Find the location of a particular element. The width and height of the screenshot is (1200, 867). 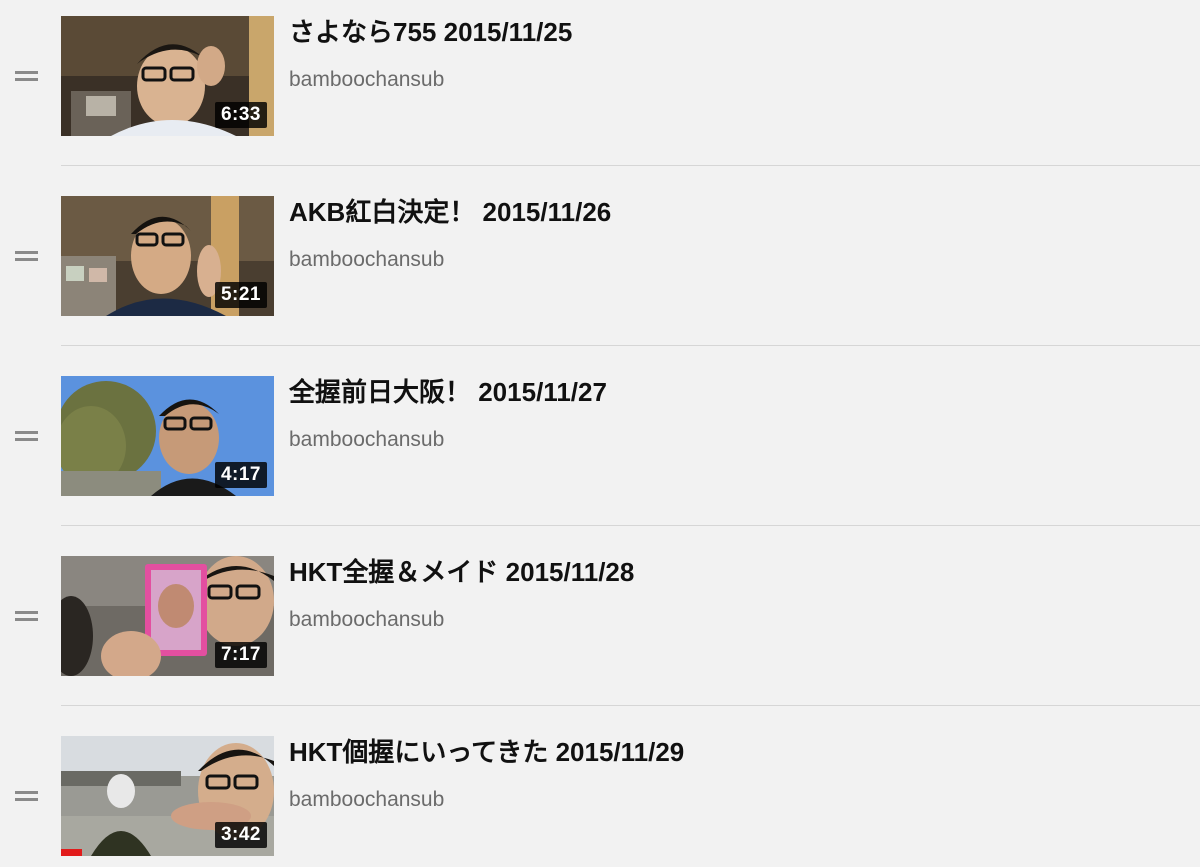

video-duration: 4:17 is located at coordinates (240, 475).